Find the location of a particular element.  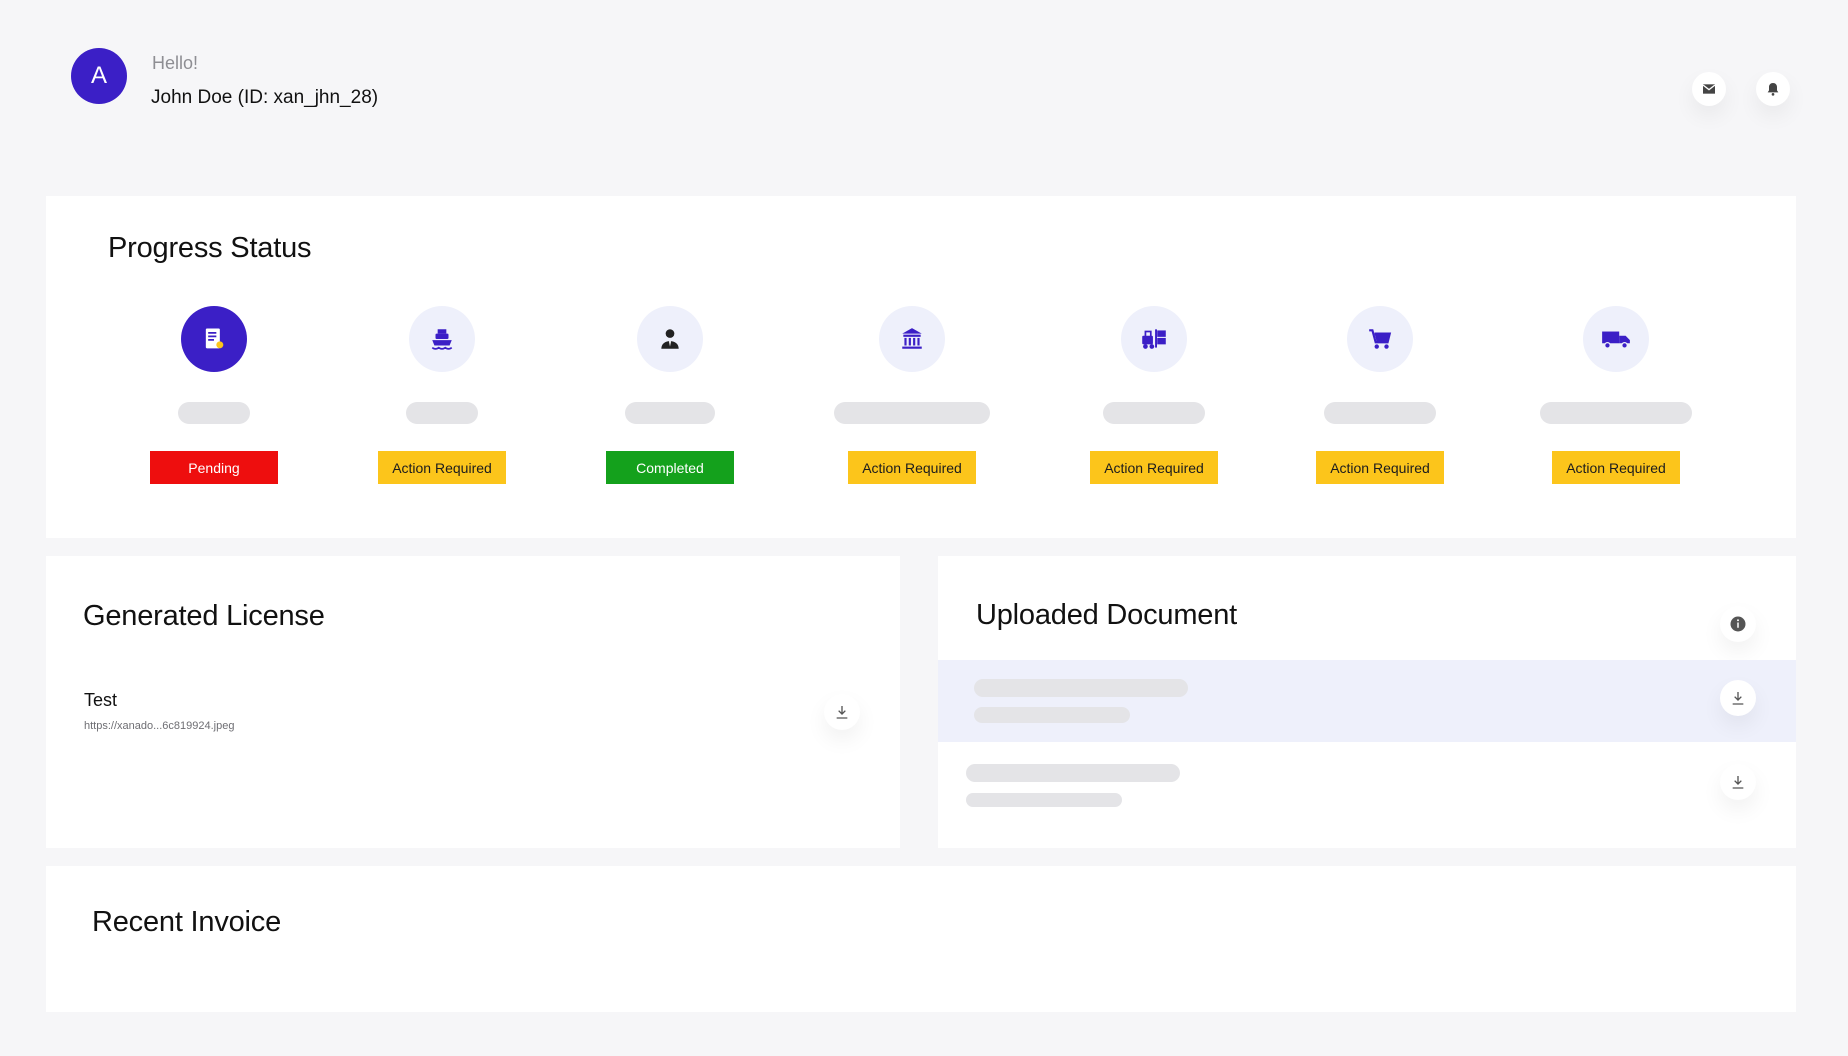

license-title: Generated License is located at coordinates (204, 616).